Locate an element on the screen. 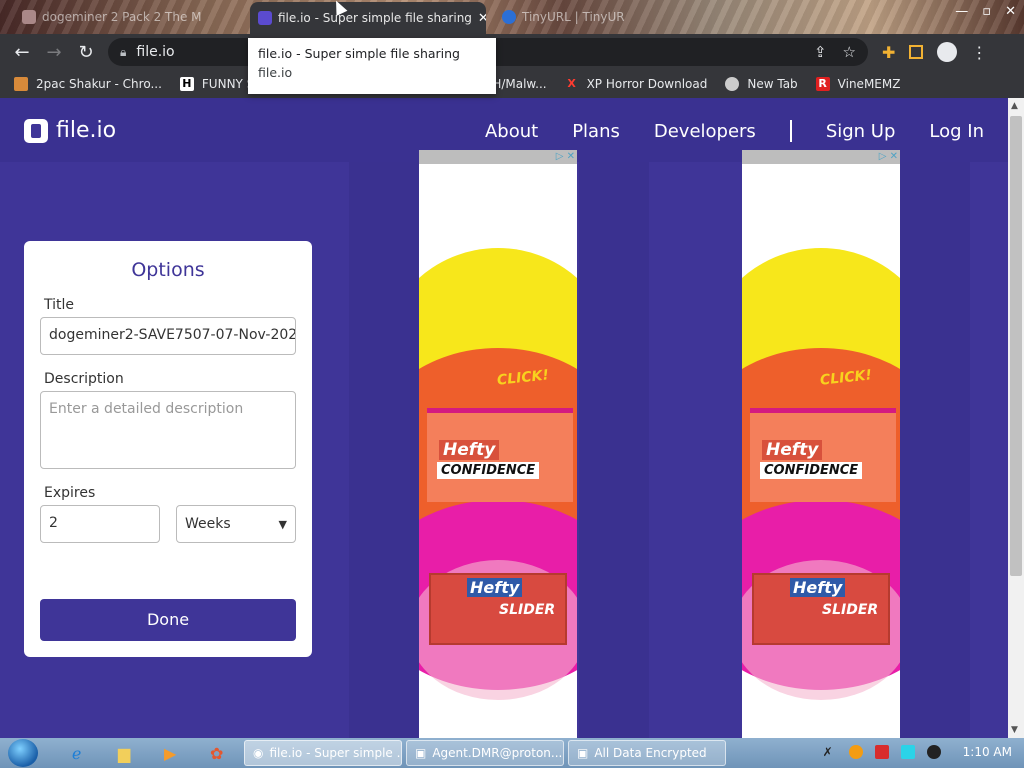 Image resolution: width=1024 pixels, height=768 pixels. lock-icon: 🔒︎ is located at coordinates (123, 52).